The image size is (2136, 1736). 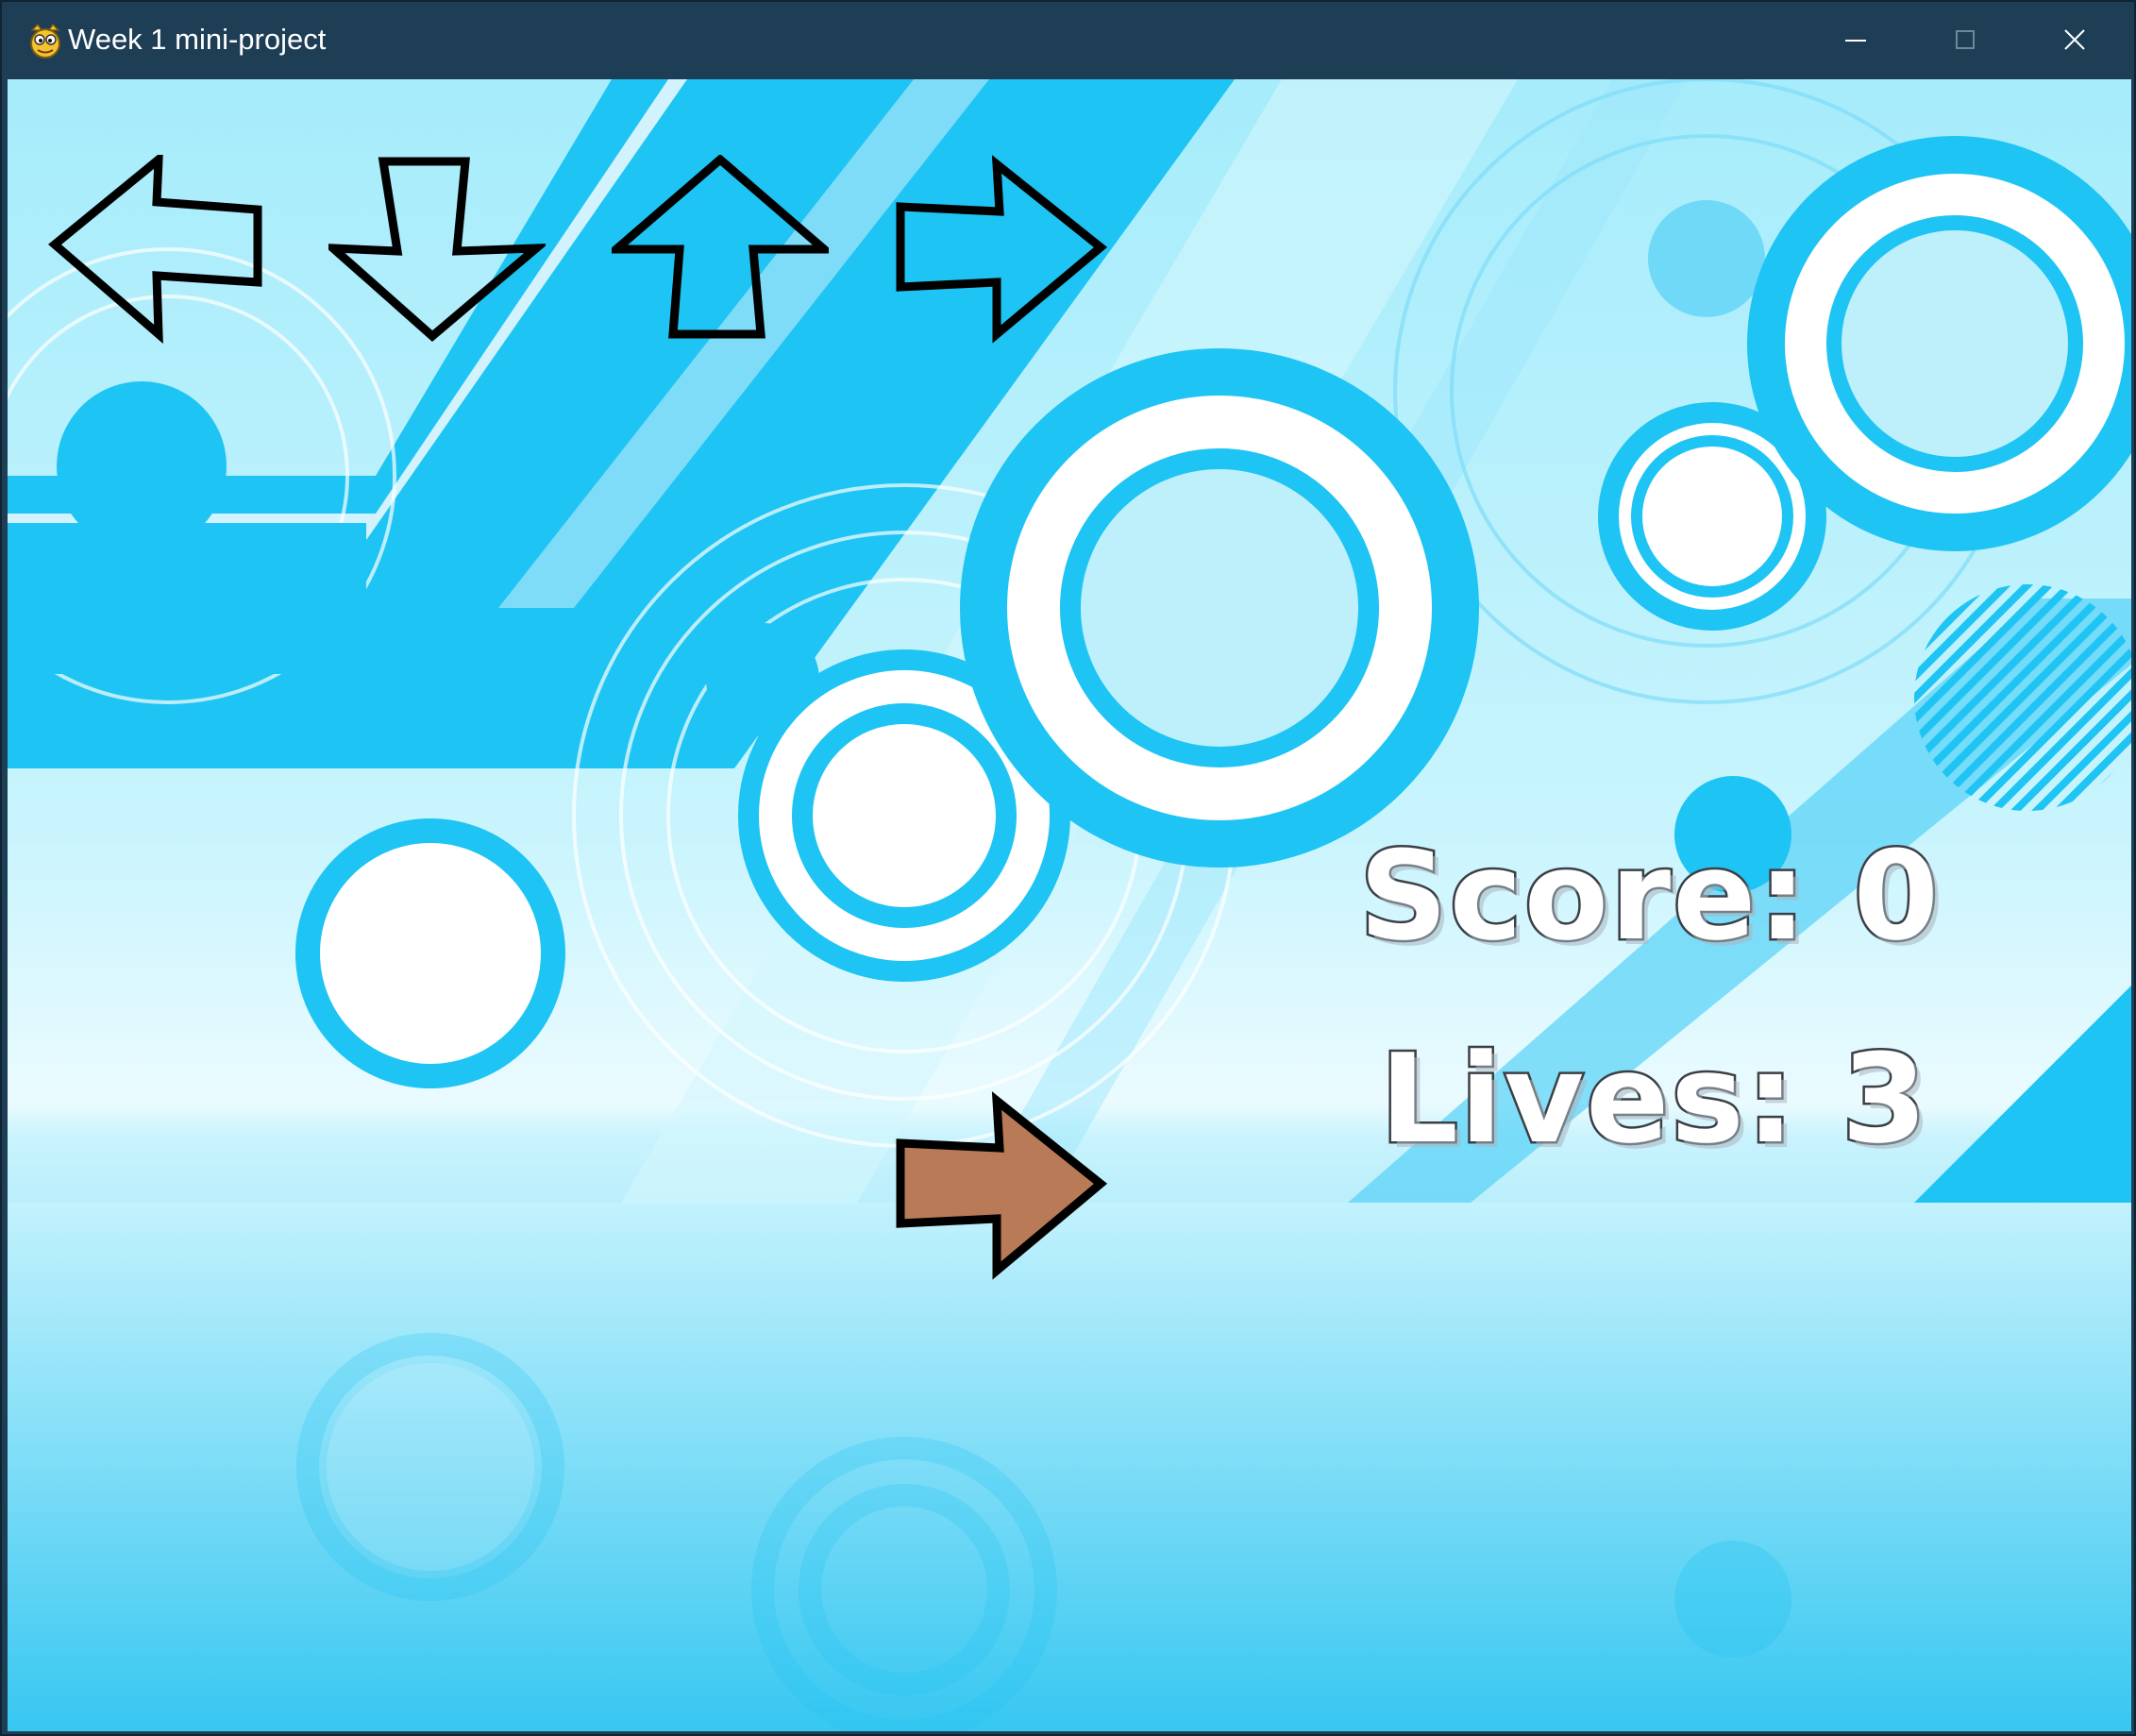 I want to click on maximize-icon, so click(x=1965, y=40).